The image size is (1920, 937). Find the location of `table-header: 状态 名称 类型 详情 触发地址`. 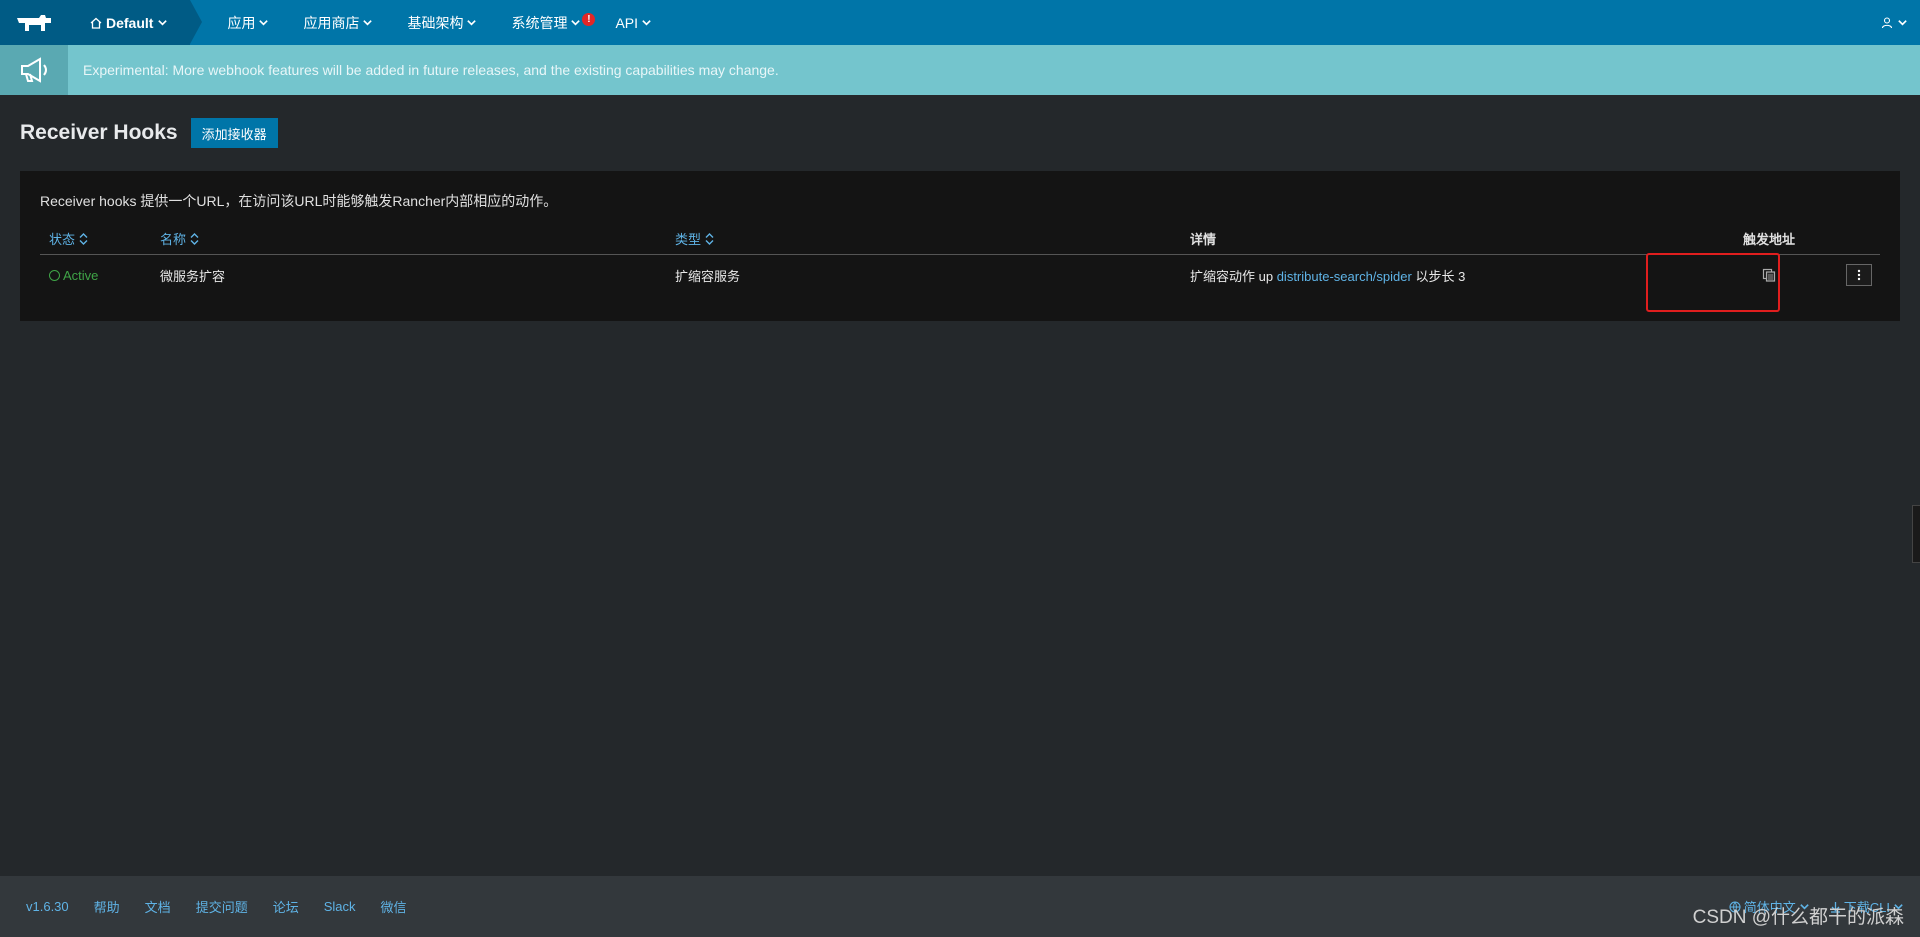

table-header: 状态 名称 类型 详情 触发地址 is located at coordinates (960, 239).